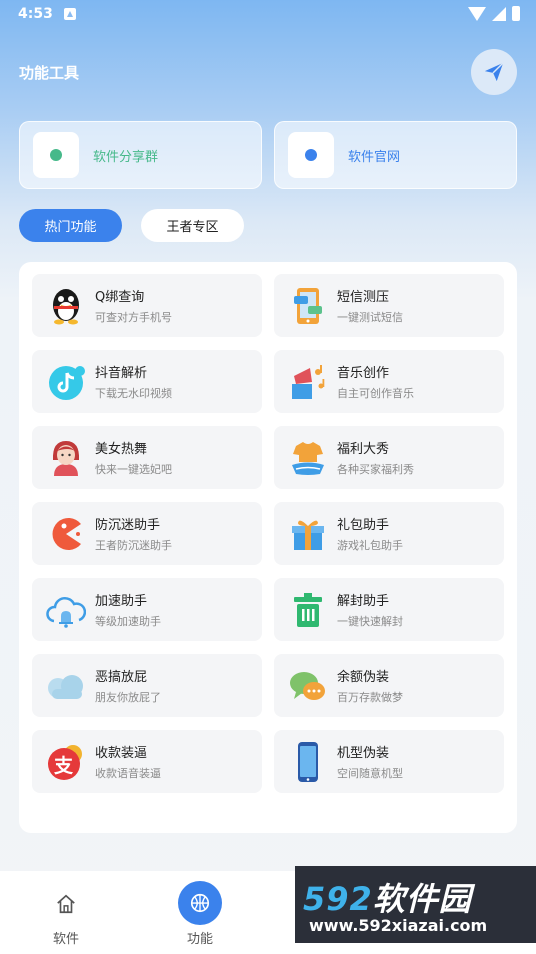  Describe the element at coordinates (133, 317) in the screenshot. I see `feature-subtitle: 可查对方手机号` at that location.